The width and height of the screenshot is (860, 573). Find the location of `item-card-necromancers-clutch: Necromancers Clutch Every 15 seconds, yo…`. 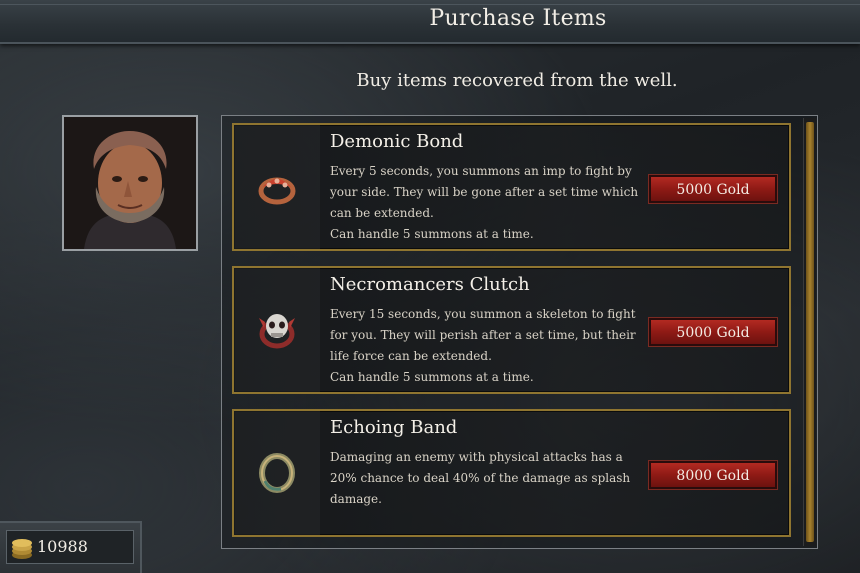

item-card-necromancers-clutch: Necromancers Clutch Every 15 seconds, yo… is located at coordinates (511, 330).